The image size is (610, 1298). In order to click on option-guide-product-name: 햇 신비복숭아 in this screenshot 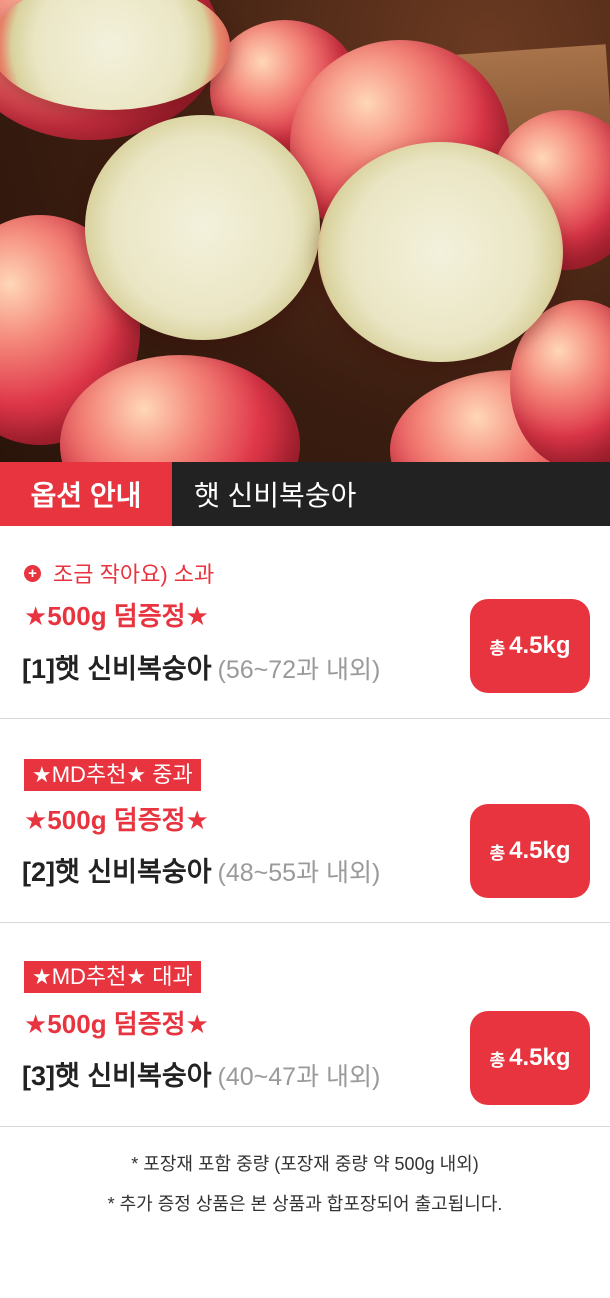, I will do `click(391, 494)`.